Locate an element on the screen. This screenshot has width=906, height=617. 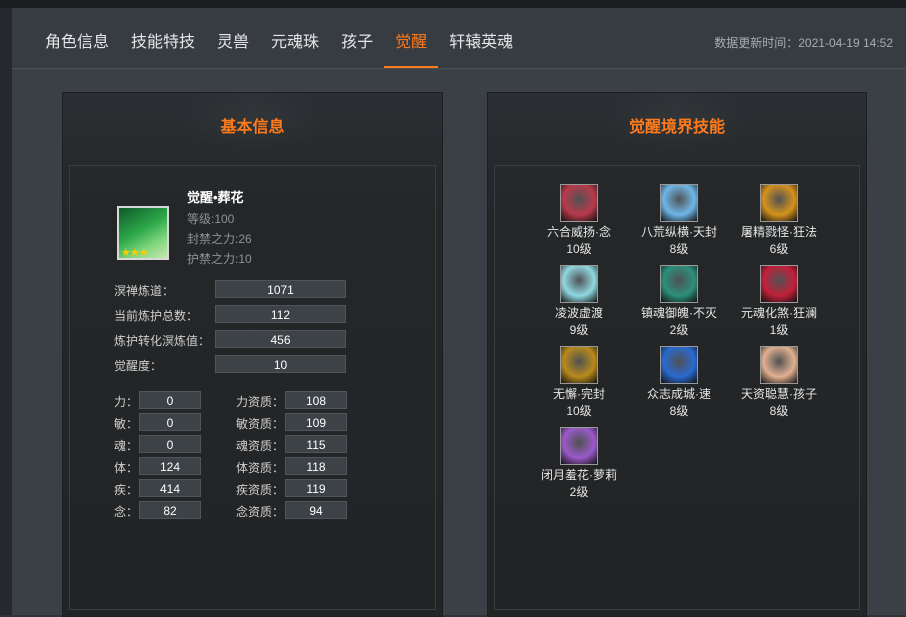
attribute-row: 念： 82 念资质： 94 is located at coordinates (264, 510).